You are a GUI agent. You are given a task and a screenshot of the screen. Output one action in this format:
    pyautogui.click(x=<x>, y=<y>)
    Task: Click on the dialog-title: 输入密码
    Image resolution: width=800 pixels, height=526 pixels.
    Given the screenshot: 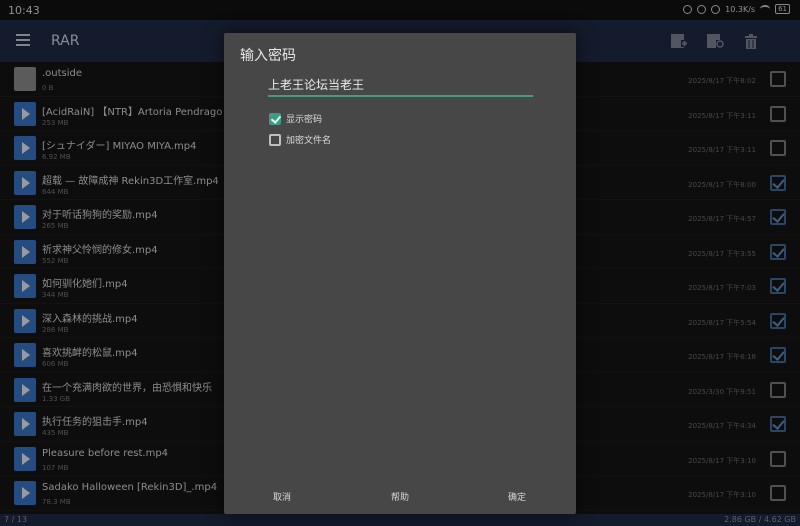 What is the action you would take?
    pyautogui.click(x=268, y=56)
    